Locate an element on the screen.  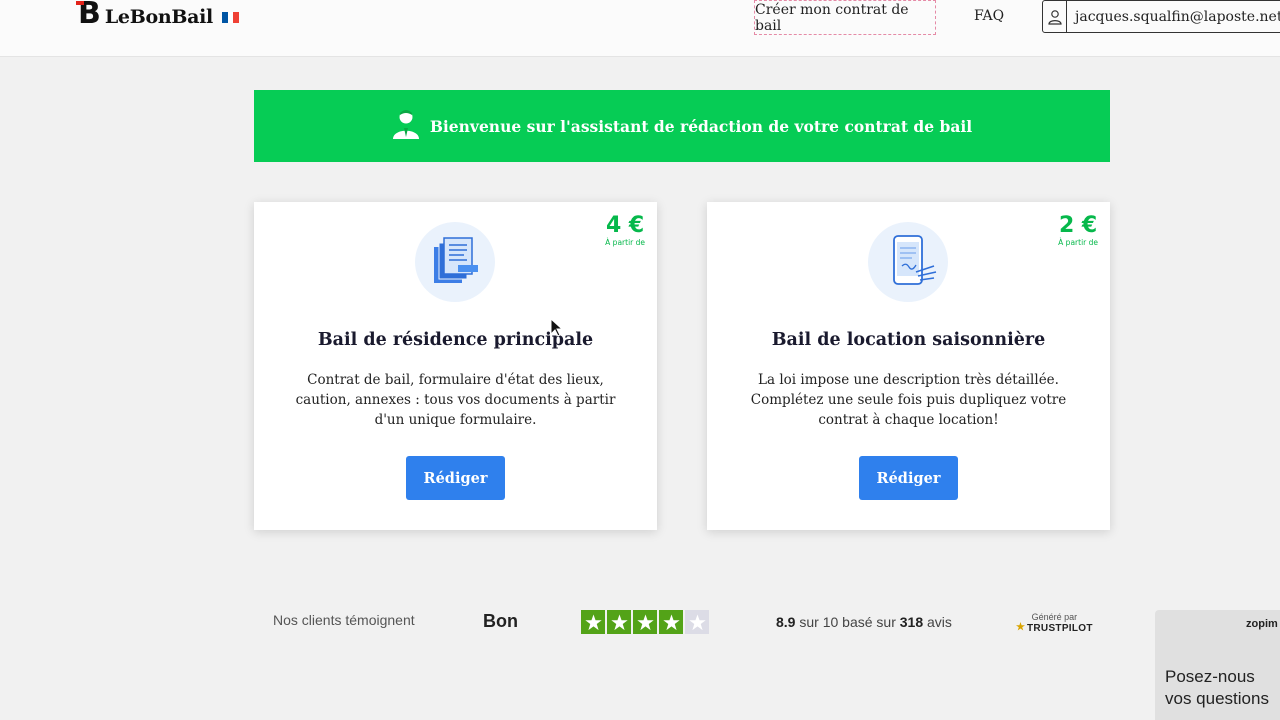
card-title: Bail de location saisonnière is located at coordinates (908, 340).